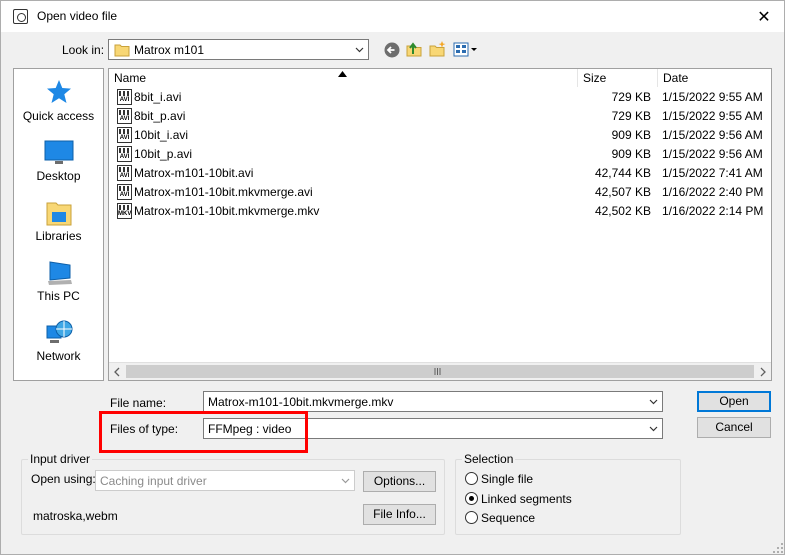 The width and height of the screenshot is (785, 555). I want to click on libraries-icon, so click(59, 214).